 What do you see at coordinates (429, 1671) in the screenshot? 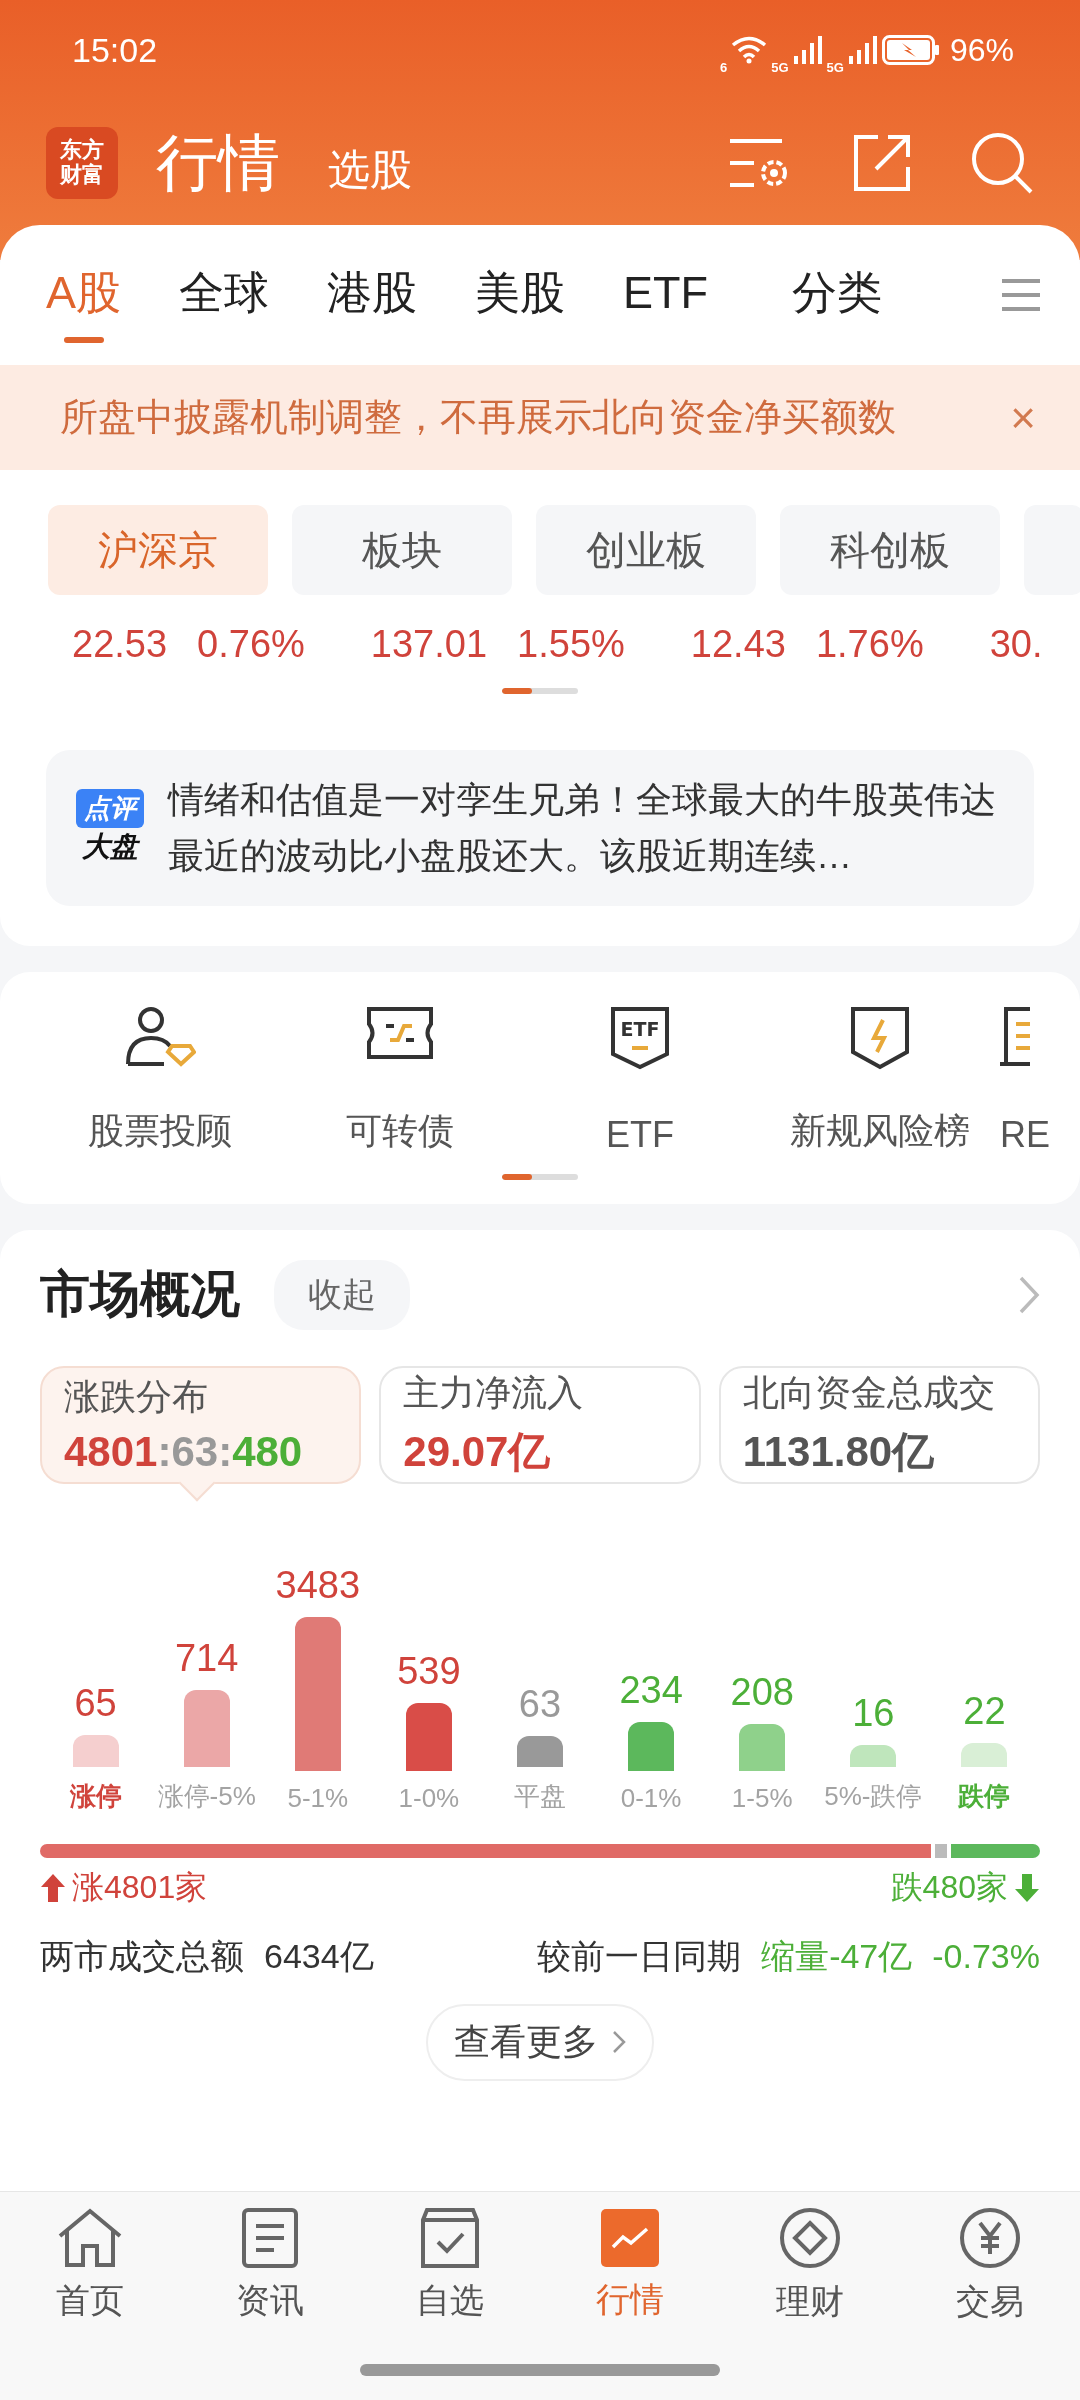
I see `bar-value: 539` at bounding box center [429, 1671].